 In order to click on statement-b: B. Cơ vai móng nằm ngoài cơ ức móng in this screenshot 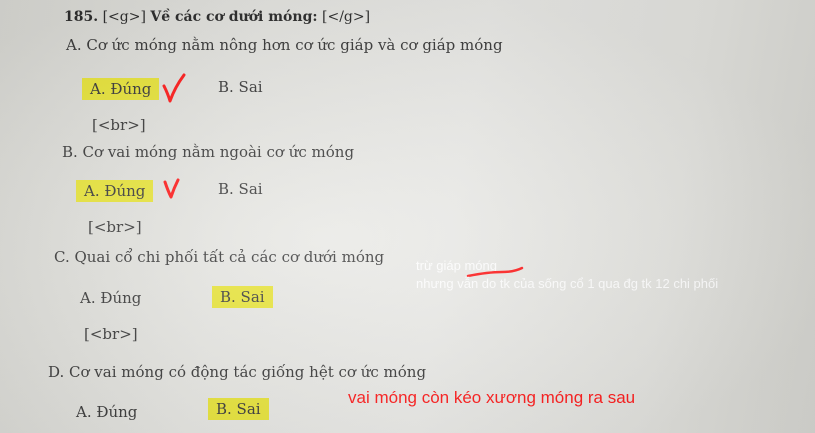, I will do `click(208, 152)`.